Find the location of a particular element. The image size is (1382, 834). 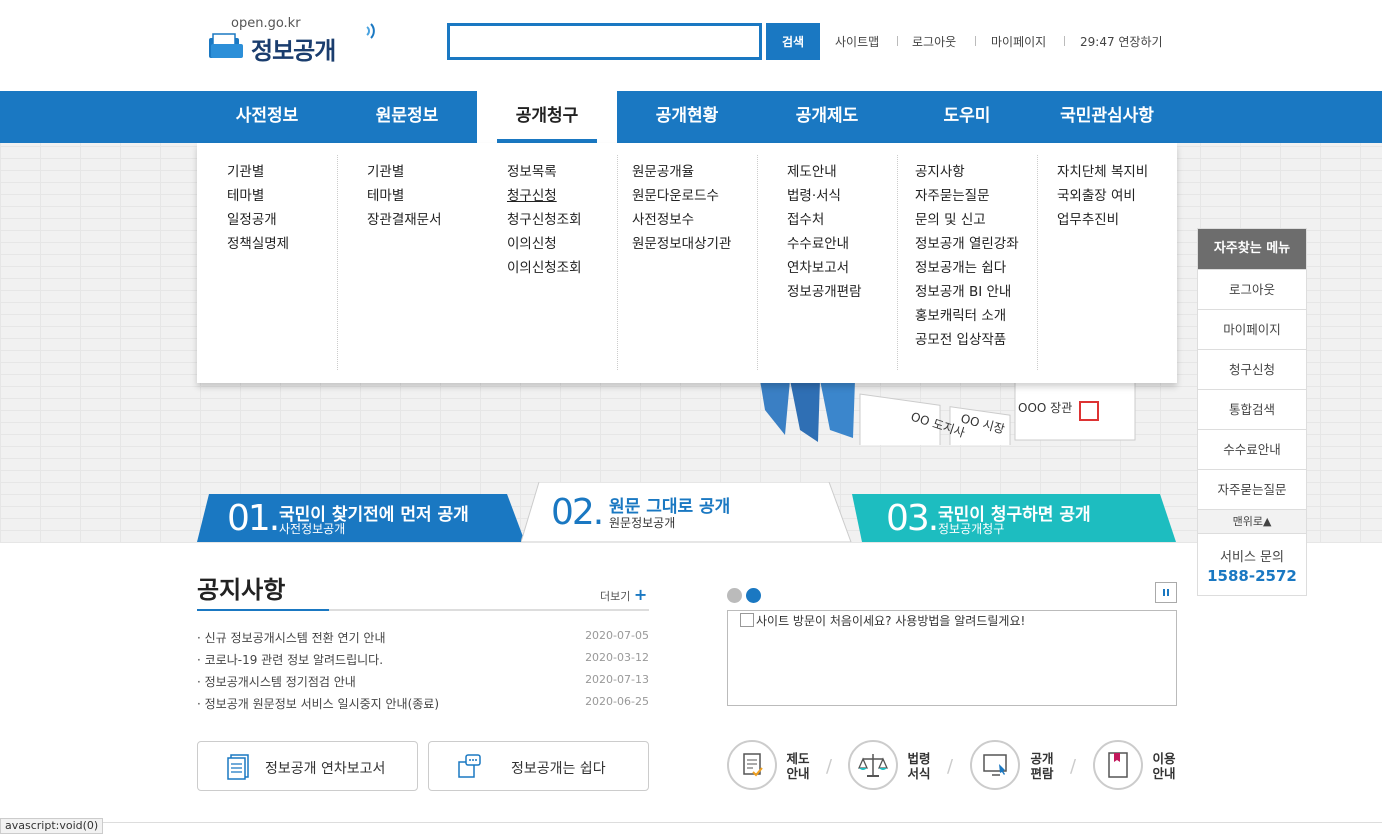

menu-item: 자치단체 복지비 is located at coordinates (1102, 172).